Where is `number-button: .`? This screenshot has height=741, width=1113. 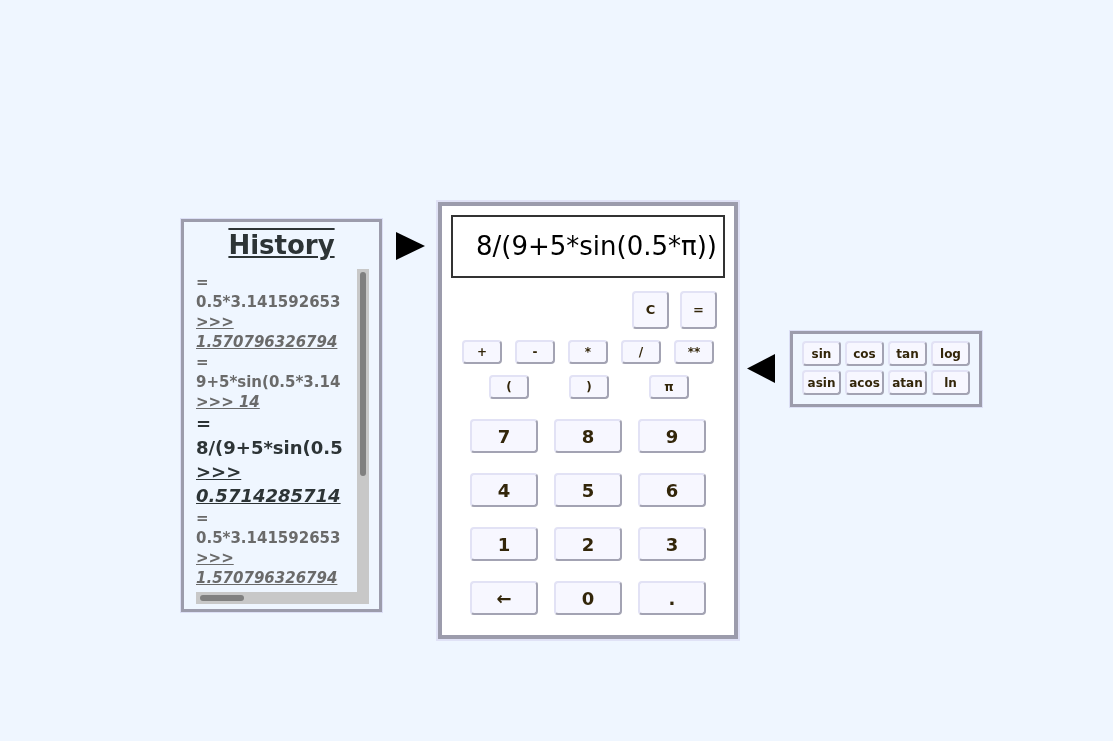
number-button: . is located at coordinates (672, 598).